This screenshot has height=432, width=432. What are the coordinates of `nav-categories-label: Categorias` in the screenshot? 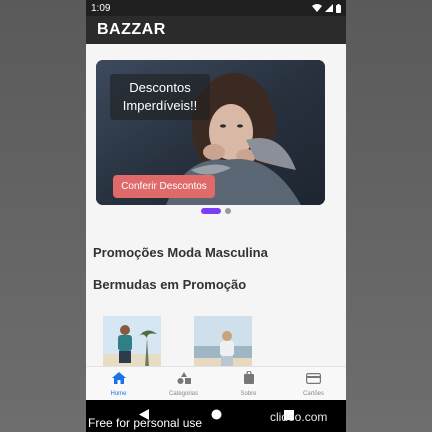 It's located at (183, 393).